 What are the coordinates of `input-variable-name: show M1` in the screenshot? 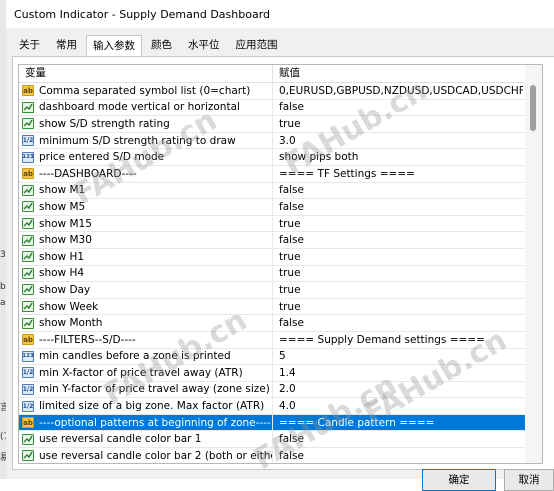 It's located at (62, 190).